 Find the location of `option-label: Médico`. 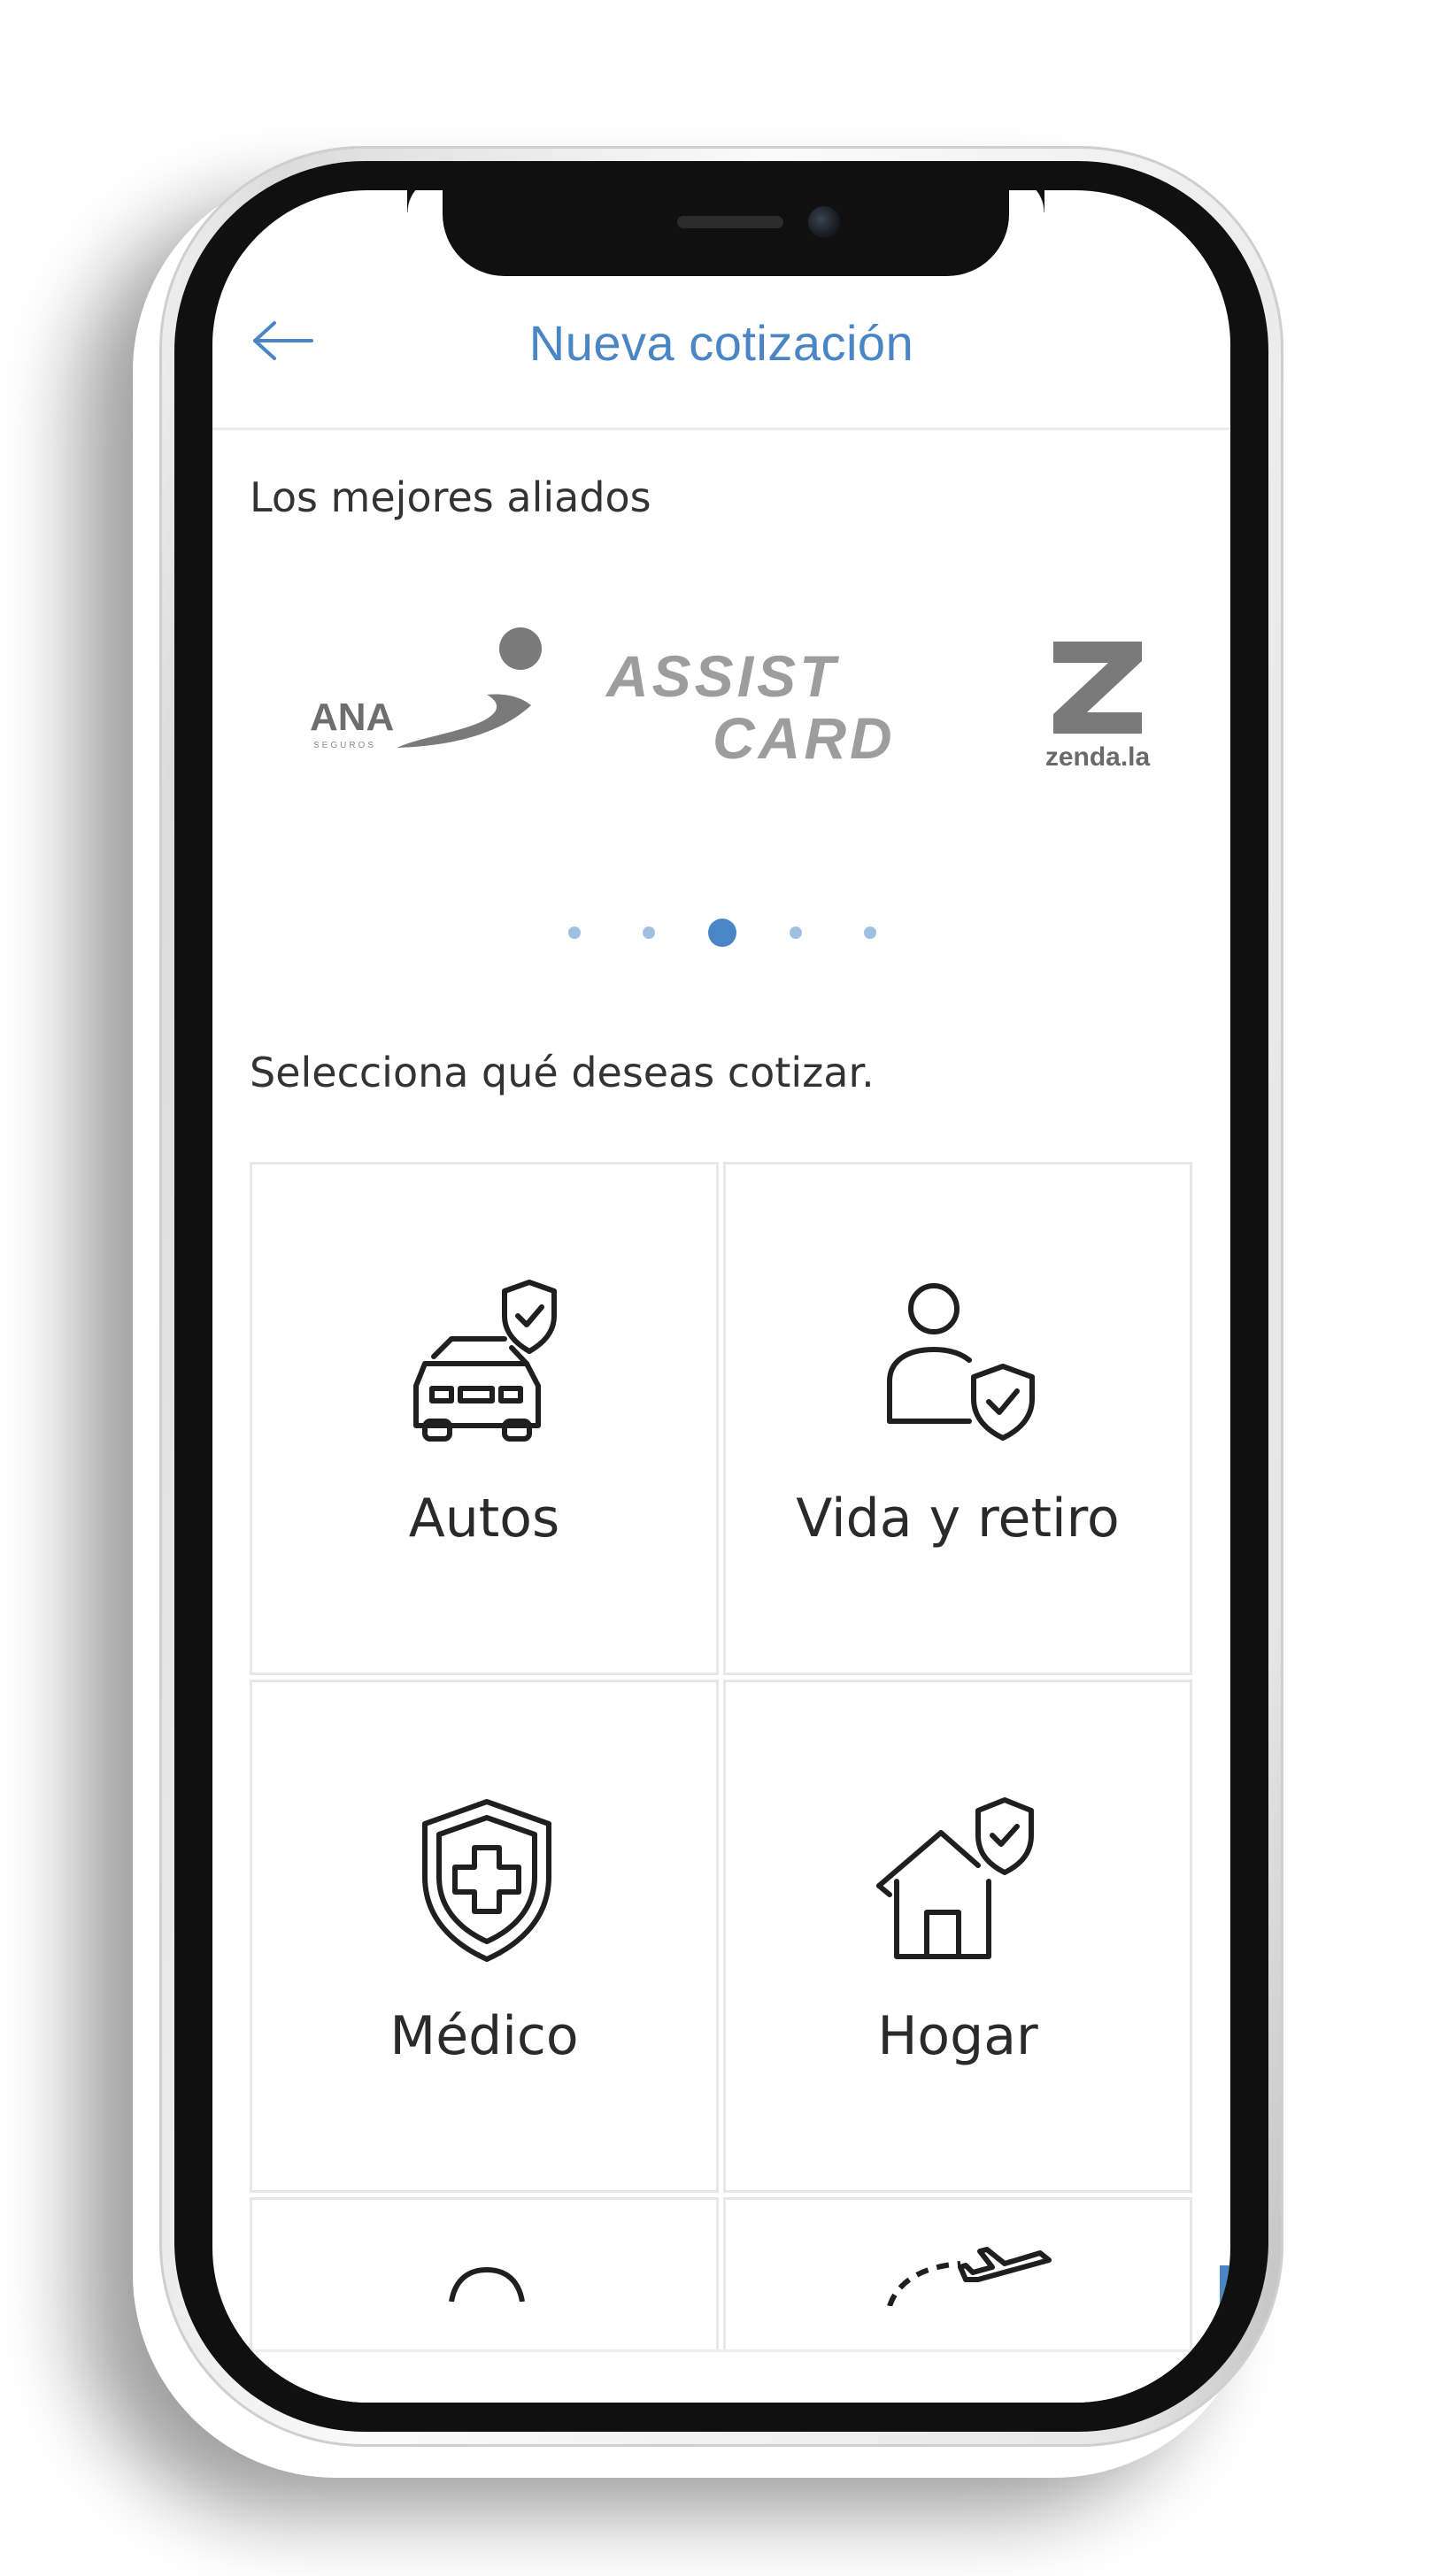

option-label: Médico is located at coordinates (484, 2036).